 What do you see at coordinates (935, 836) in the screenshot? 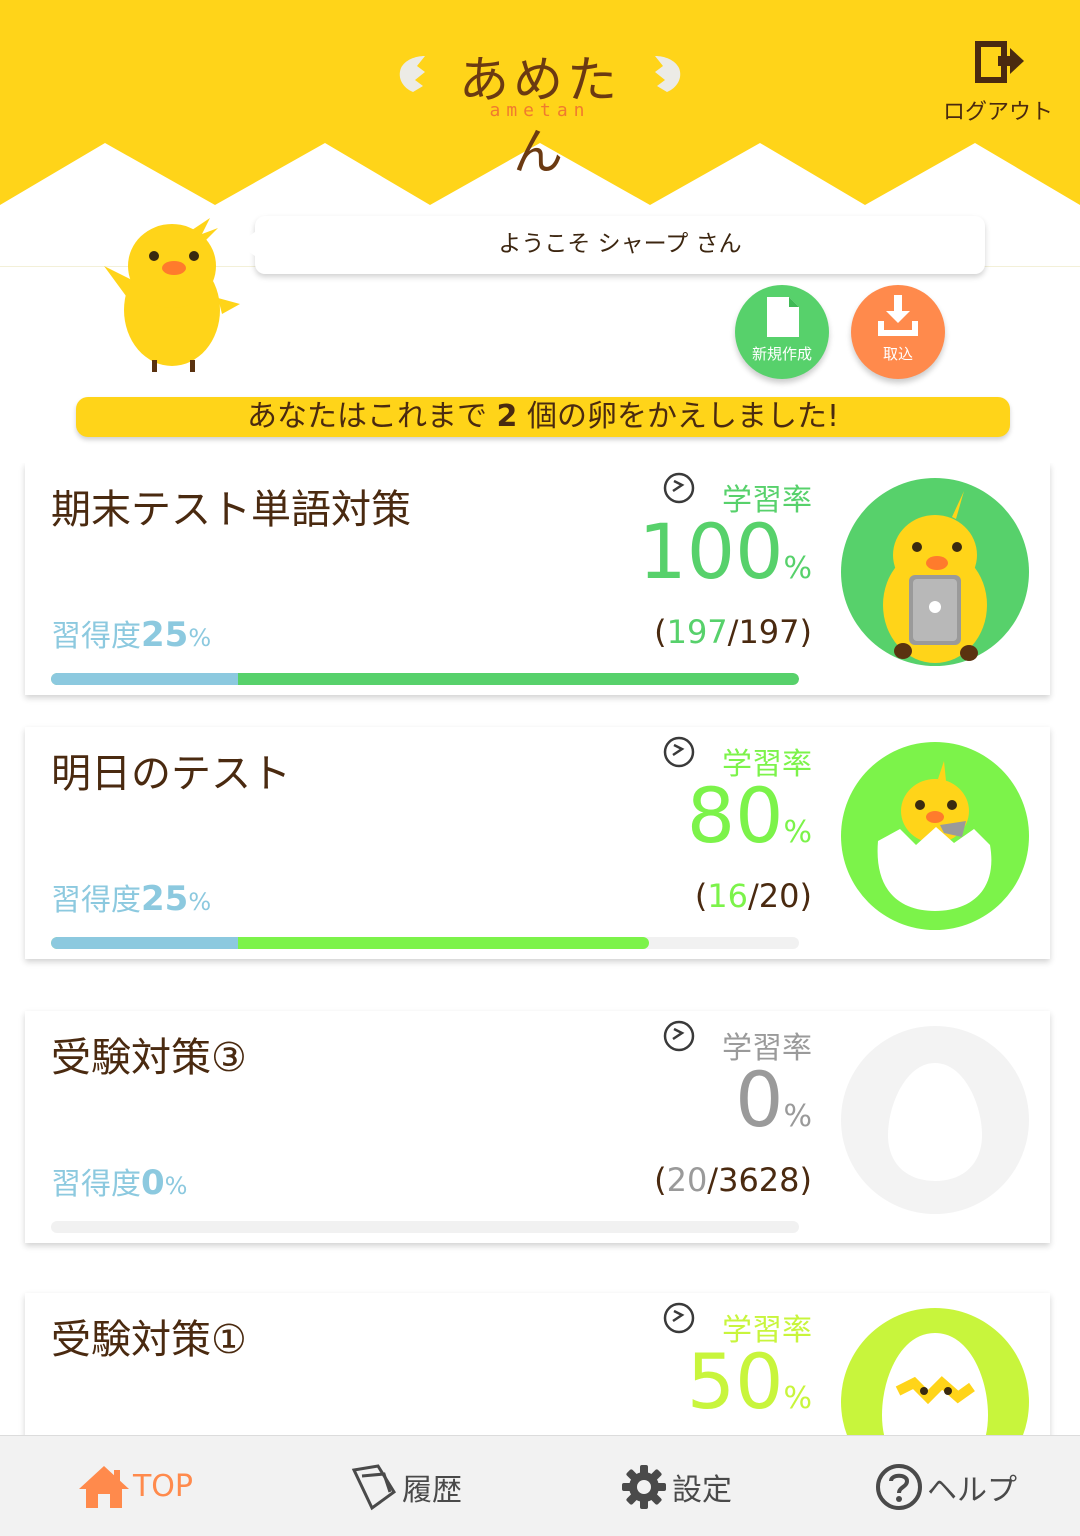
I see `chick-hatching-icon` at bounding box center [935, 836].